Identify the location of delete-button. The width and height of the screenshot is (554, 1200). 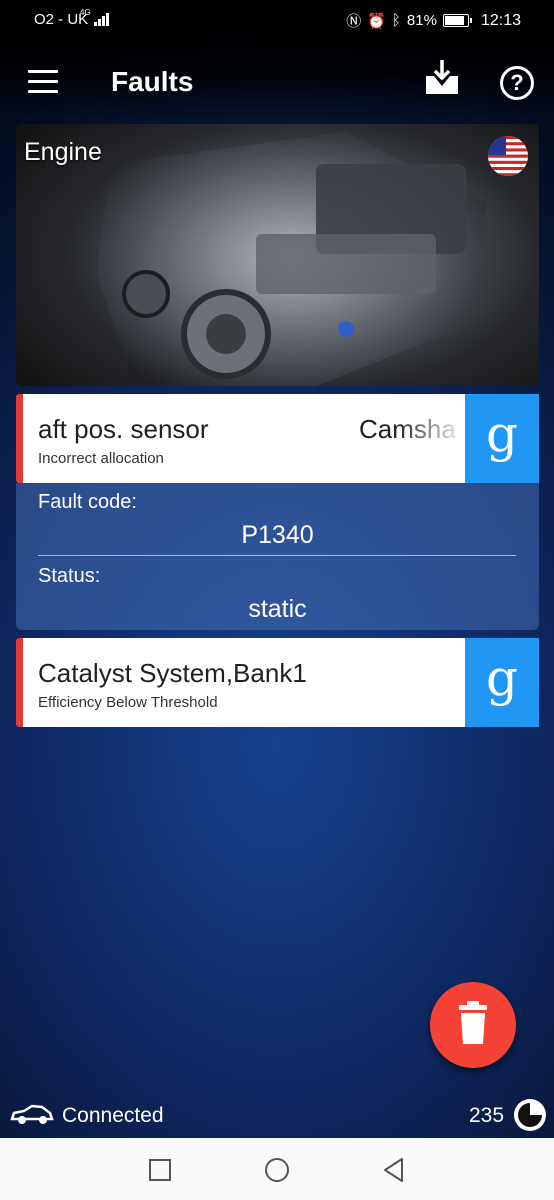
(473, 1025).